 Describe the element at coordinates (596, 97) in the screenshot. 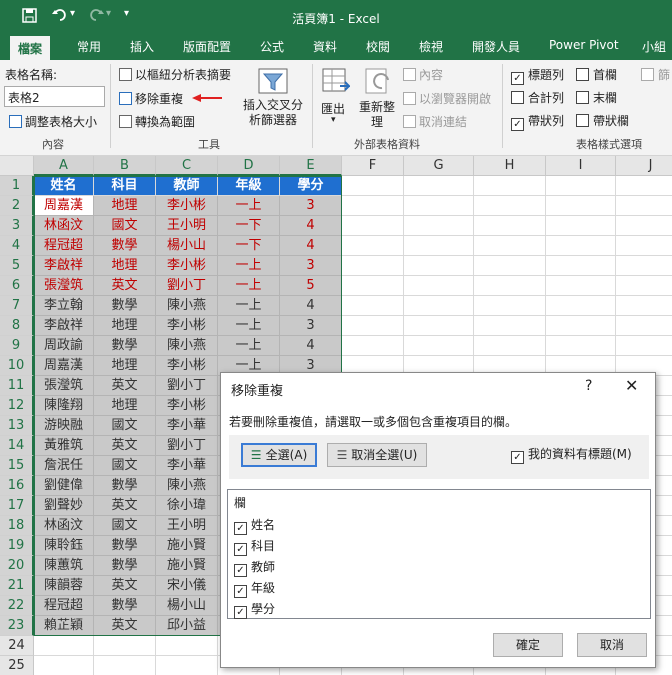

I see `last-column-checkbox: 末欄` at that location.